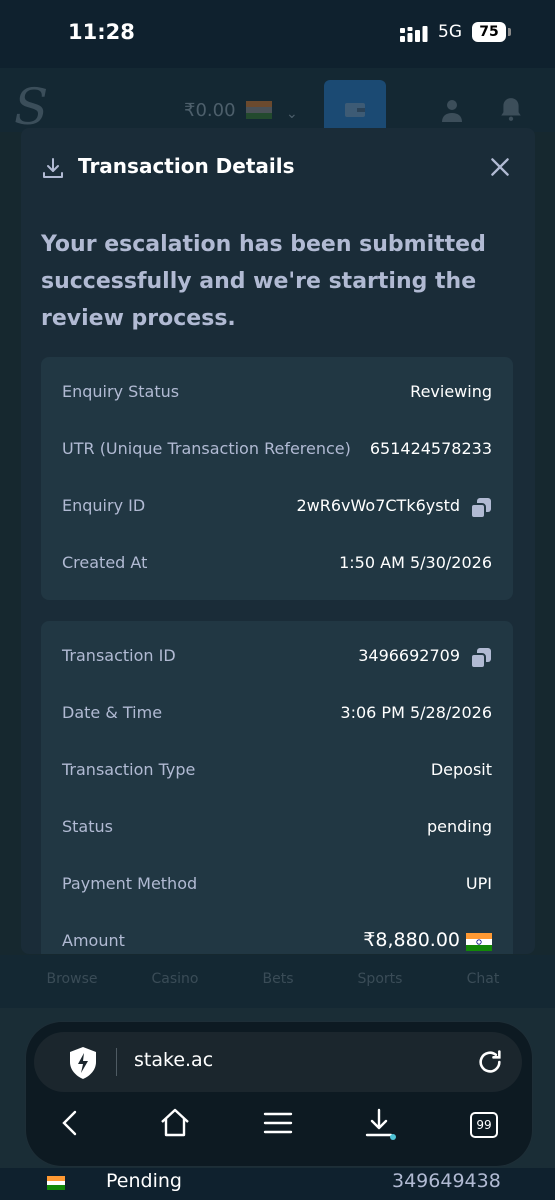 This screenshot has height=1200, width=555. Describe the element at coordinates (277, 1184) in the screenshot. I see `transaction-list-row: Pending 349649438` at that location.